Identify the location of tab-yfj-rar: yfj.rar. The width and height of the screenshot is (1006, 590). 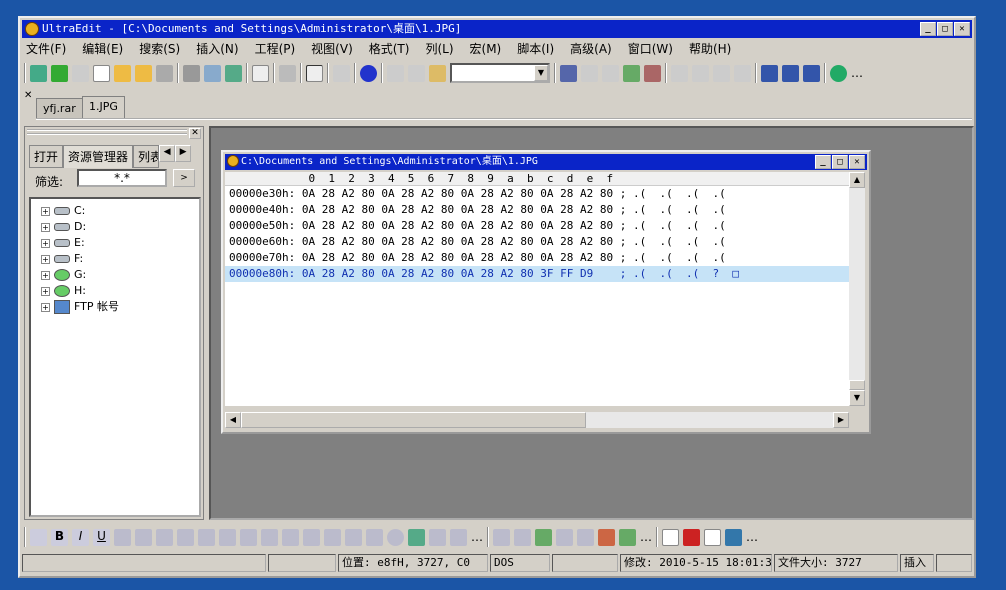
(59, 109).